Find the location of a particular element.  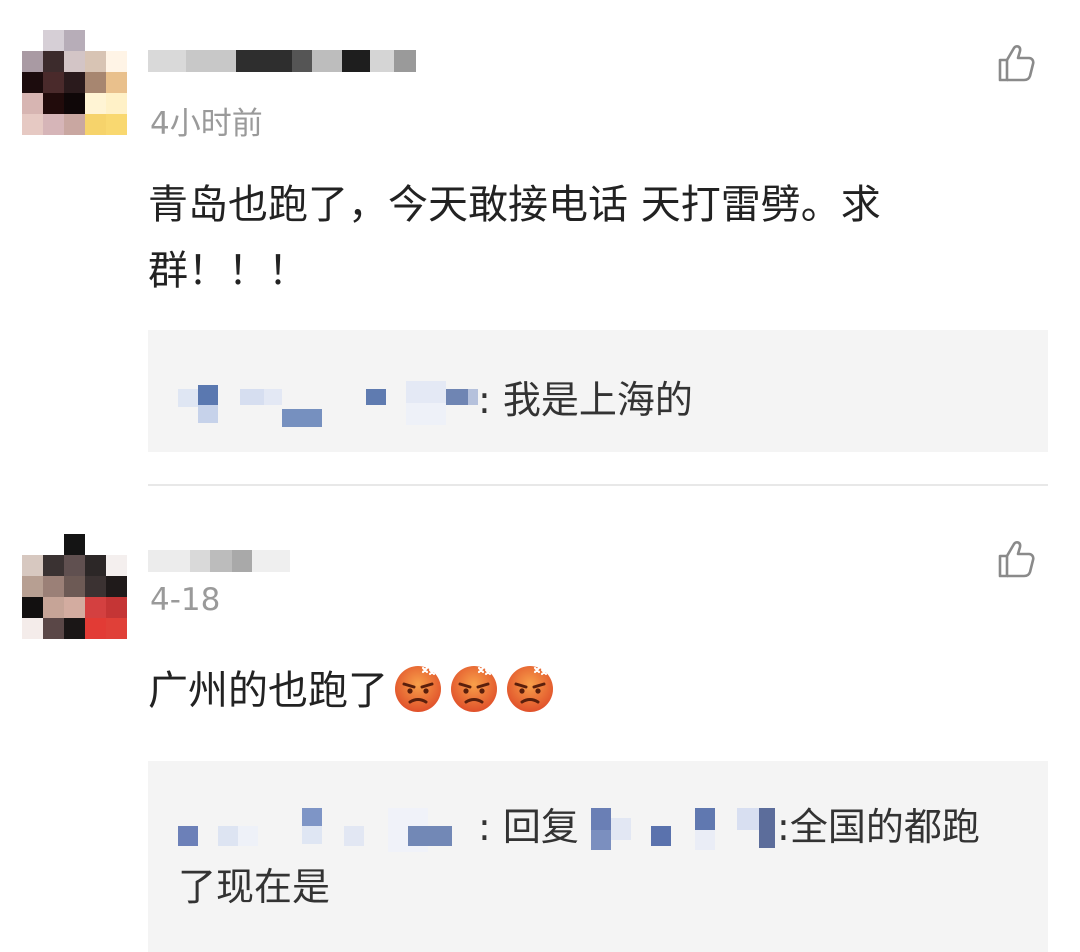

emoji-group is located at coordinates (472, 690).